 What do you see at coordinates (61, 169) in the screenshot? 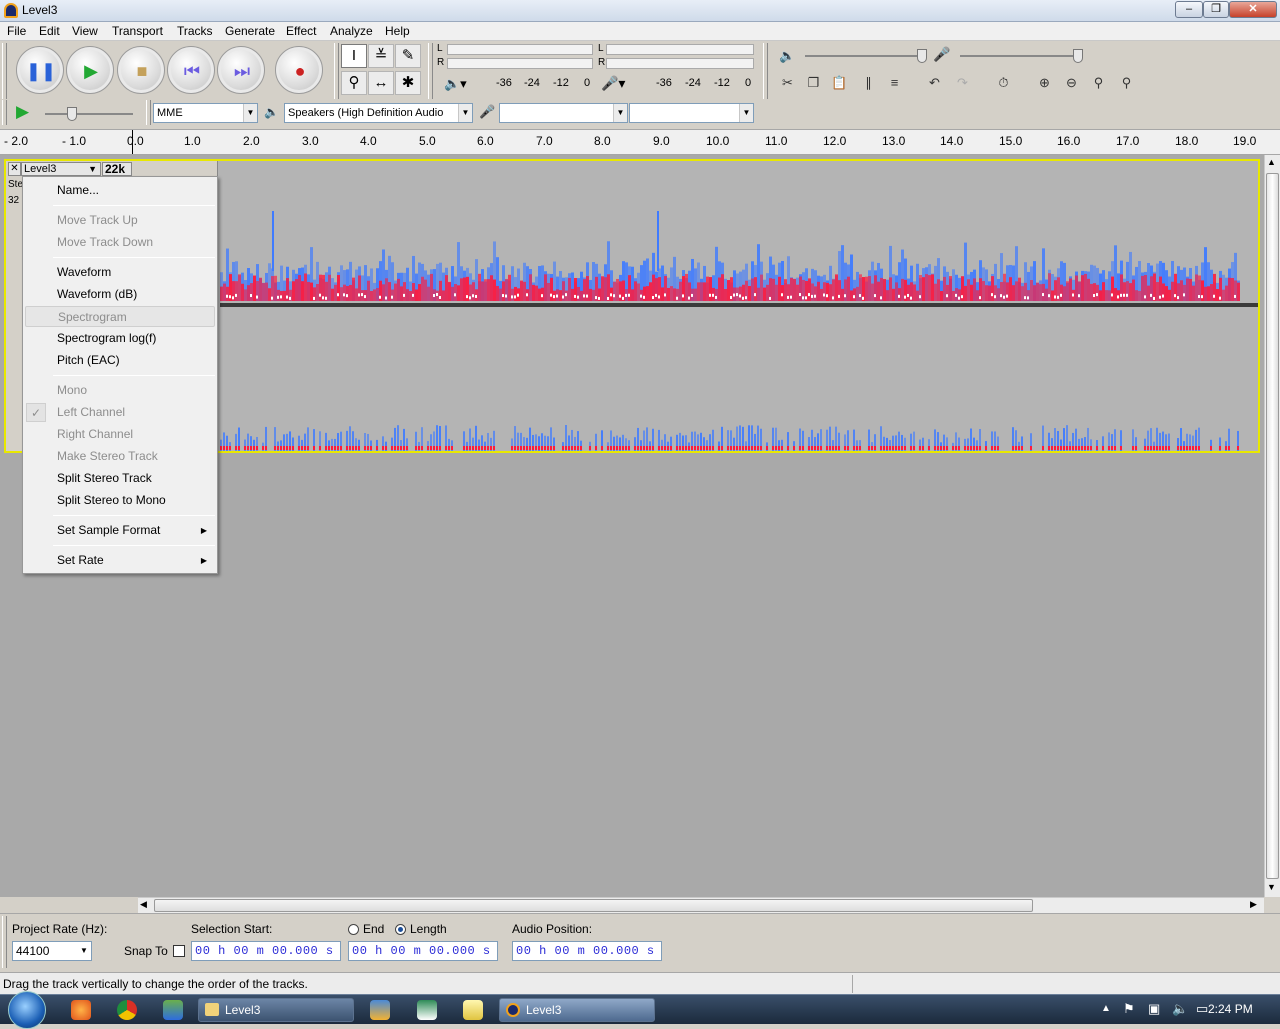
I see `track-name-button: Level3 ▼` at bounding box center [61, 169].